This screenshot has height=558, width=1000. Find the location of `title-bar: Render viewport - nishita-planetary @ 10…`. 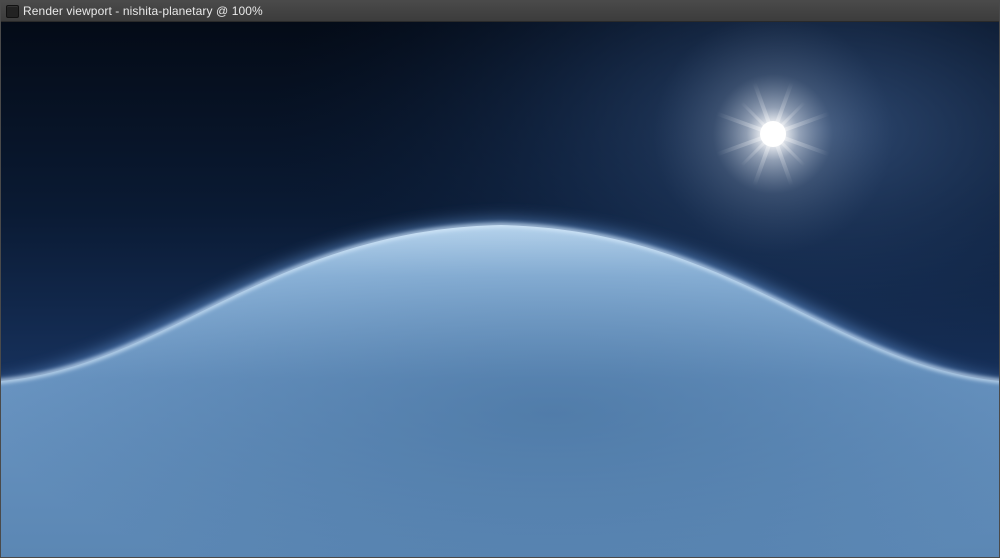

title-bar: Render viewport - nishita-planetary @ 10… is located at coordinates (500, 11).